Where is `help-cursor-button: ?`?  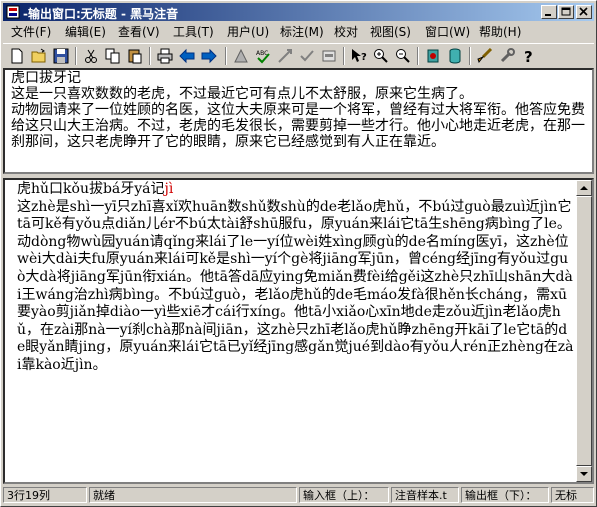 help-cursor-button: ? is located at coordinates (359, 56).